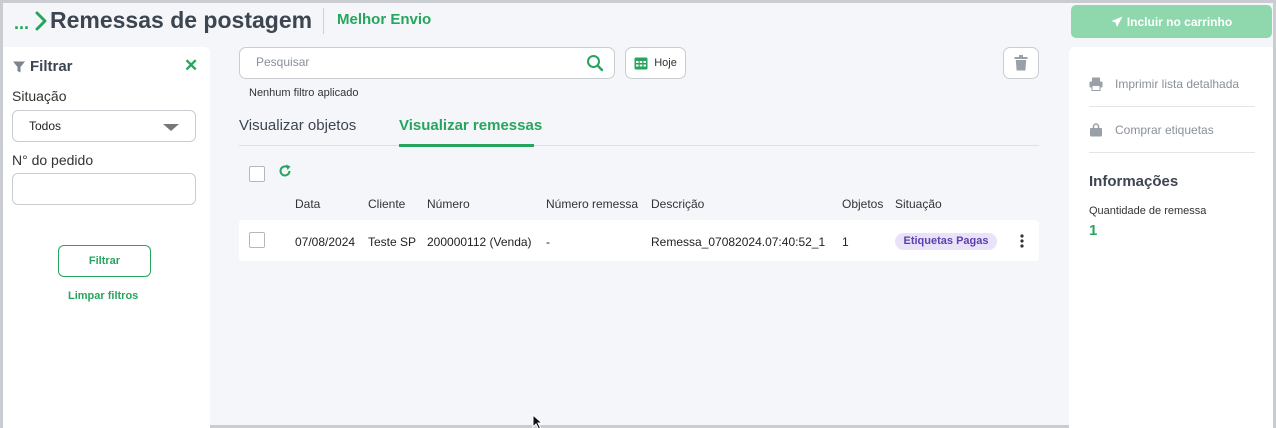  What do you see at coordinates (470, 125) in the screenshot?
I see `tab-view-shipments: Visualizar remessas` at bounding box center [470, 125].